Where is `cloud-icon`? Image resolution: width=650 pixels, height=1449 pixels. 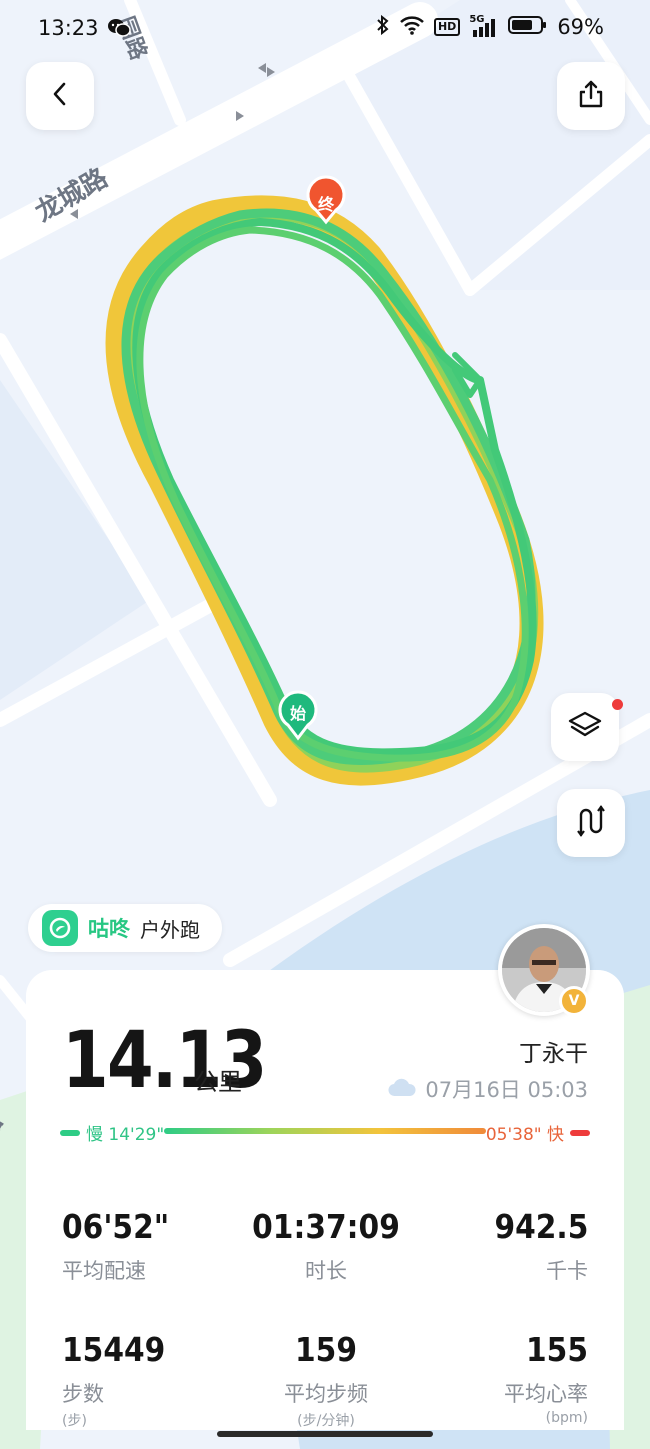
cloud-icon is located at coordinates (402, 1089).